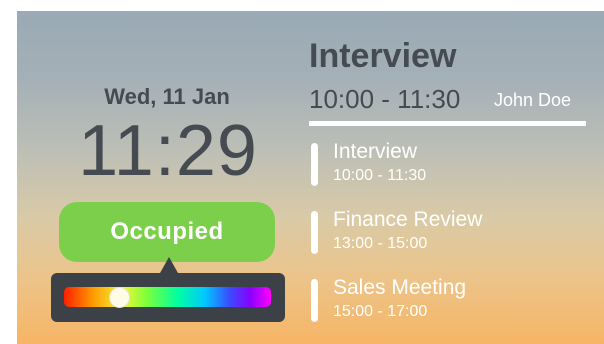 The image size is (604, 344). Describe the element at coordinates (447, 123) in the screenshot. I see `divider` at that location.